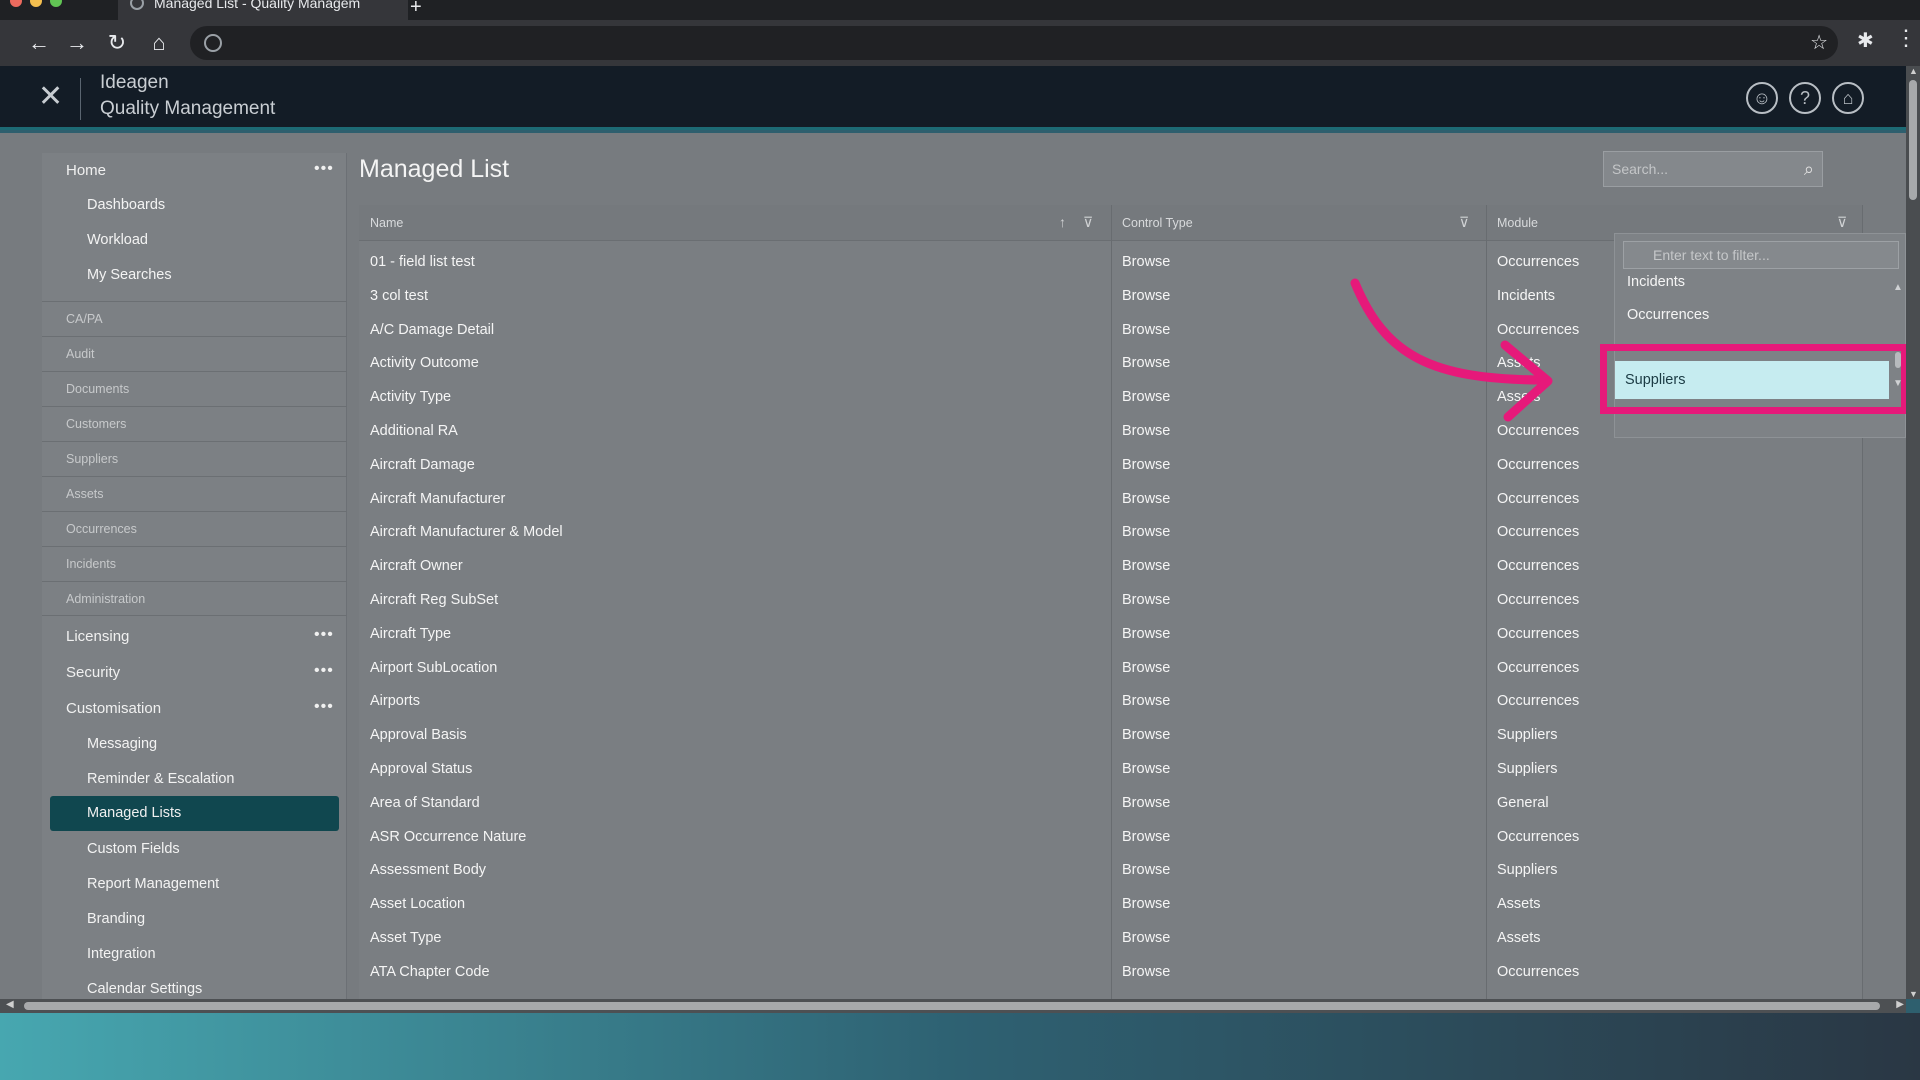 This screenshot has height=1080, width=1920. Describe the element at coordinates (1913, 140) in the screenshot. I see `vertical-scroll-thumb` at that location.